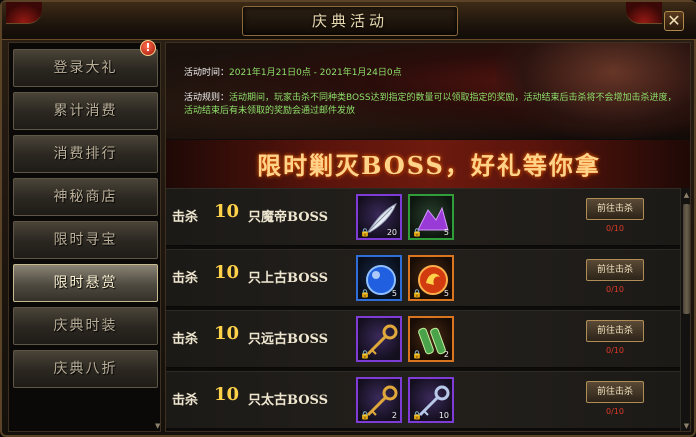 The height and width of the screenshot is (437, 696). Describe the element at coordinates (379, 339) in the screenshot. I see `reward-slot: 🔒` at that location.